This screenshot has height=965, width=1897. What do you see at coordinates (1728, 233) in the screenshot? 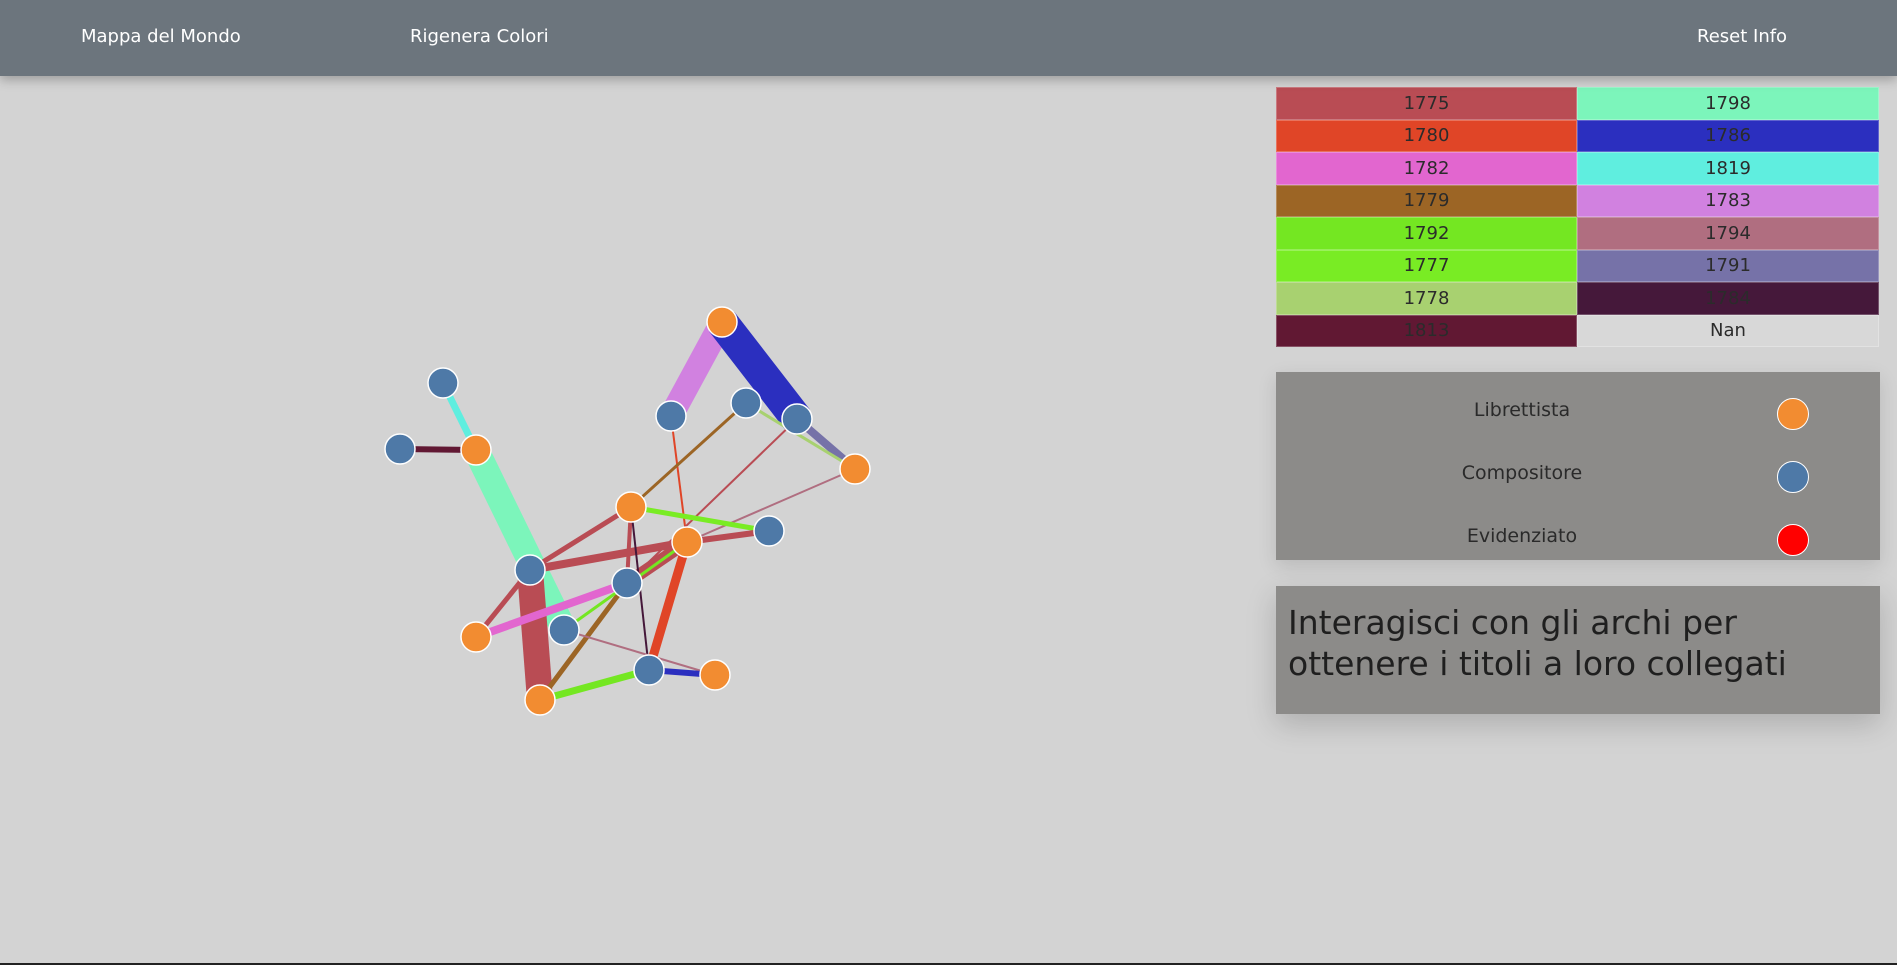
I see `year-cell-1794: 1794` at bounding box center [1728, 233].